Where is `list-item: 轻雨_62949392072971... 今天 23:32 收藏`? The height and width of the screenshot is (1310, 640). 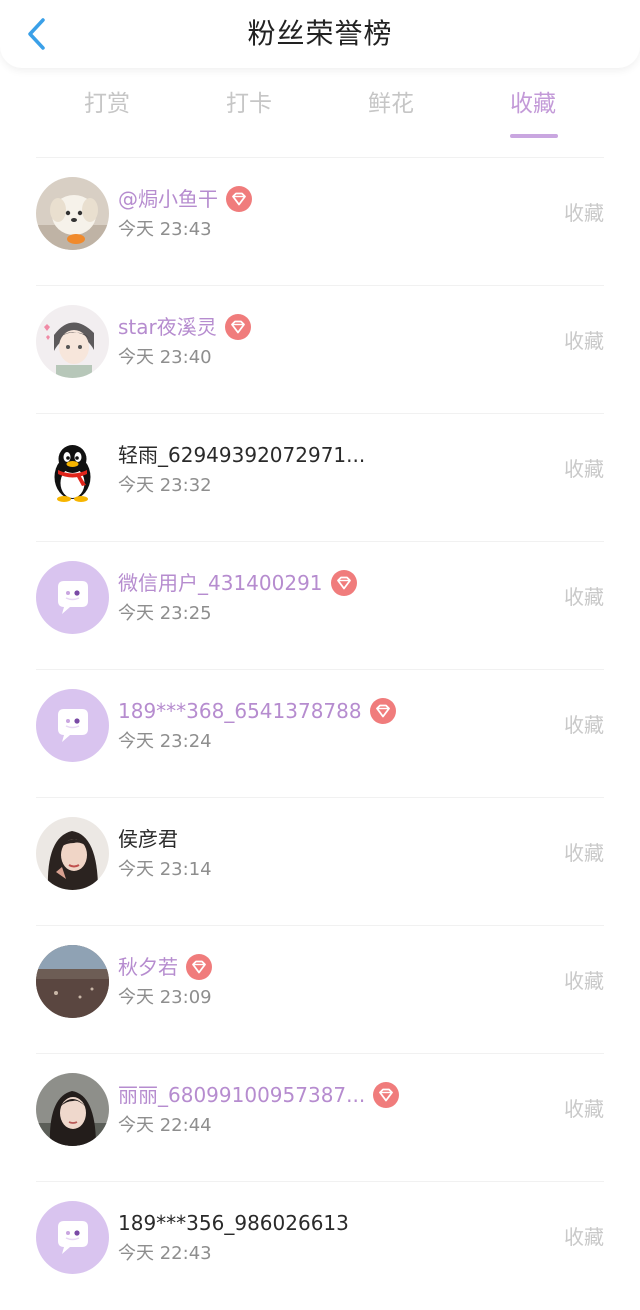
list-item: 轻雨_62949392072971... 今天 23:32 收藏 is located at coordinates (320, 478).